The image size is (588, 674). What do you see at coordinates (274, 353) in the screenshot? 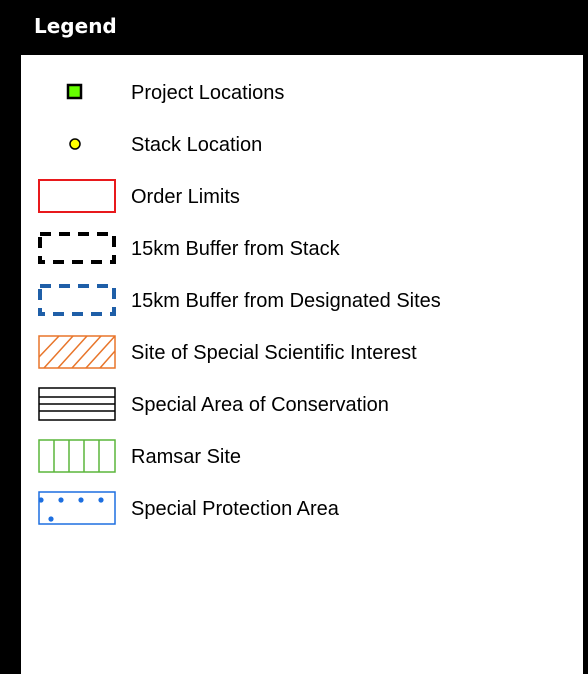
I see `legend-label: Site of Special Scientific Interest` at bounding box center [274, 353].